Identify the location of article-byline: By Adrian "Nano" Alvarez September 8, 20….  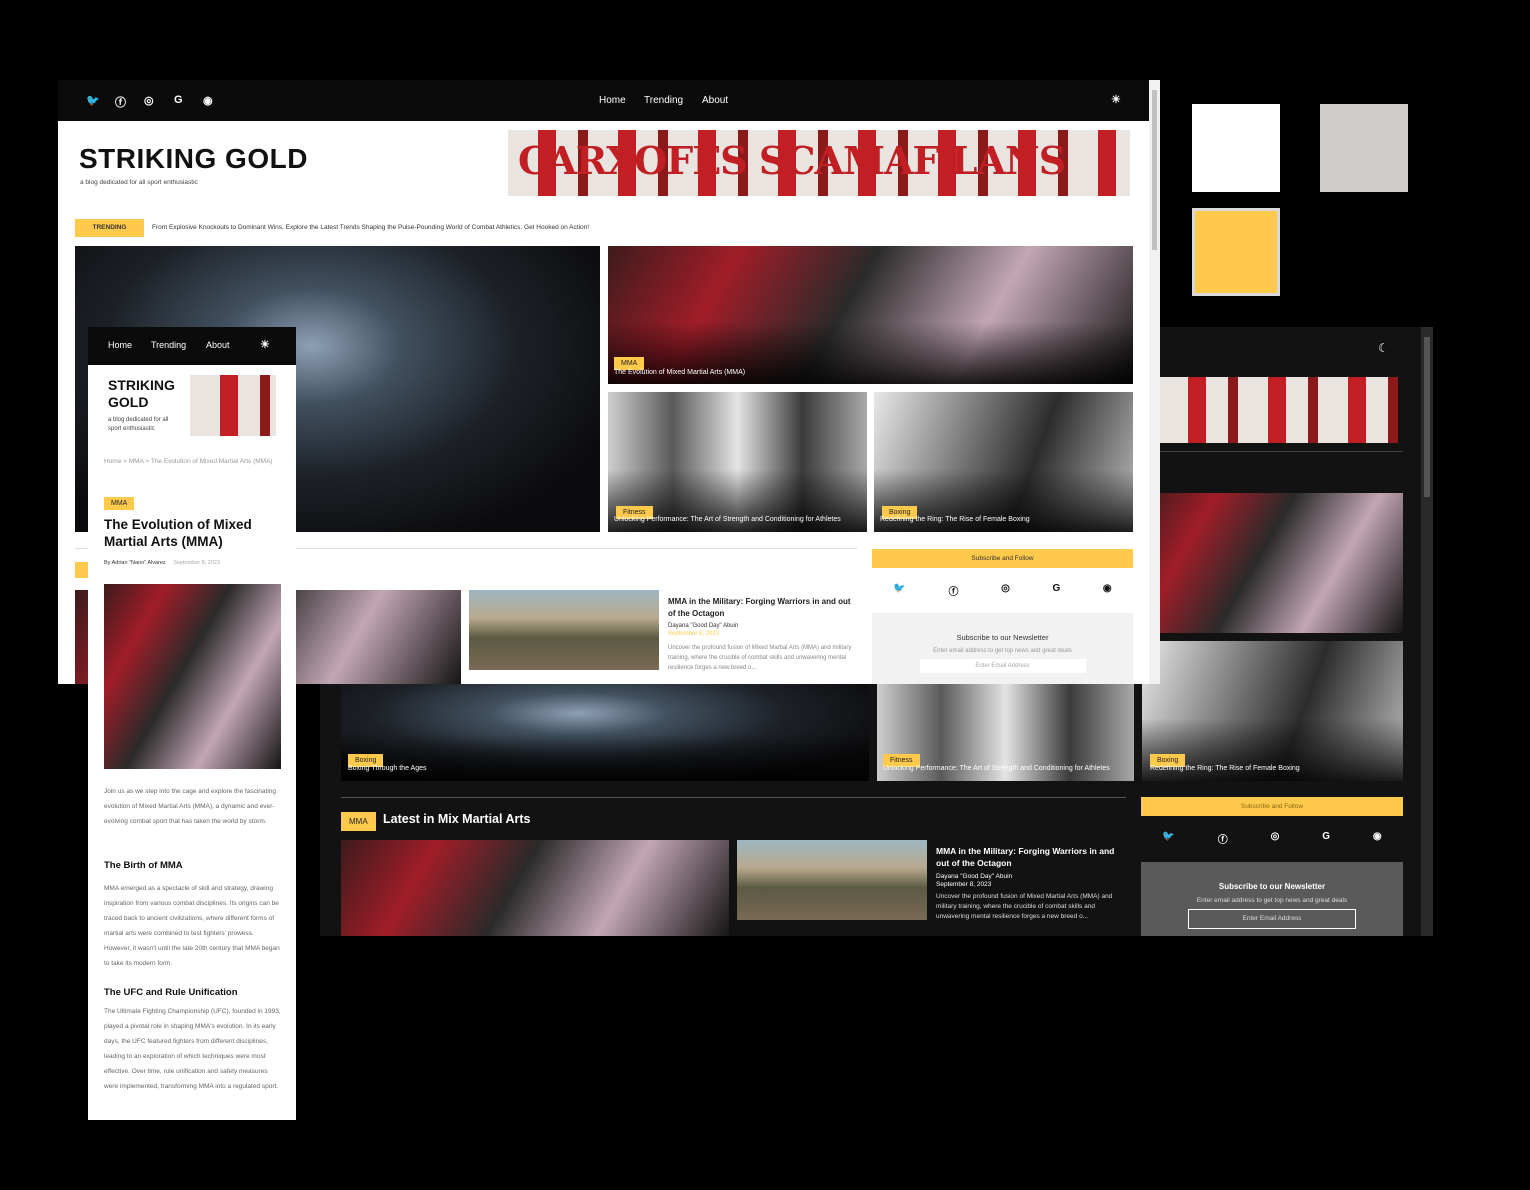
(162, 563).